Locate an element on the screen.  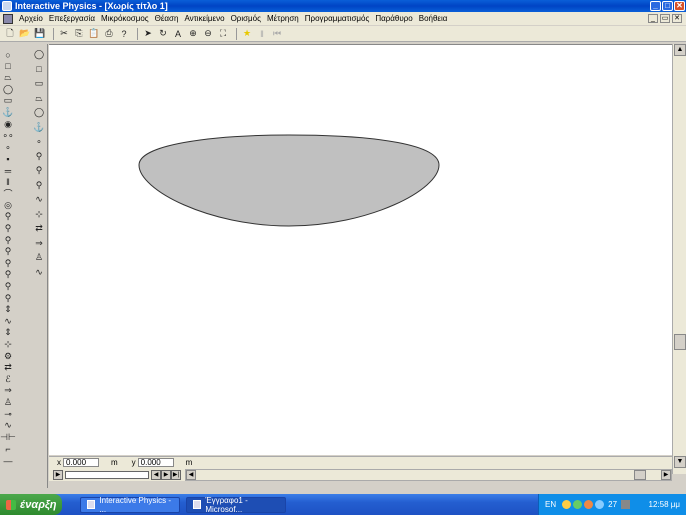
paste-icon: 📋 is located at coordinates (94, 34).